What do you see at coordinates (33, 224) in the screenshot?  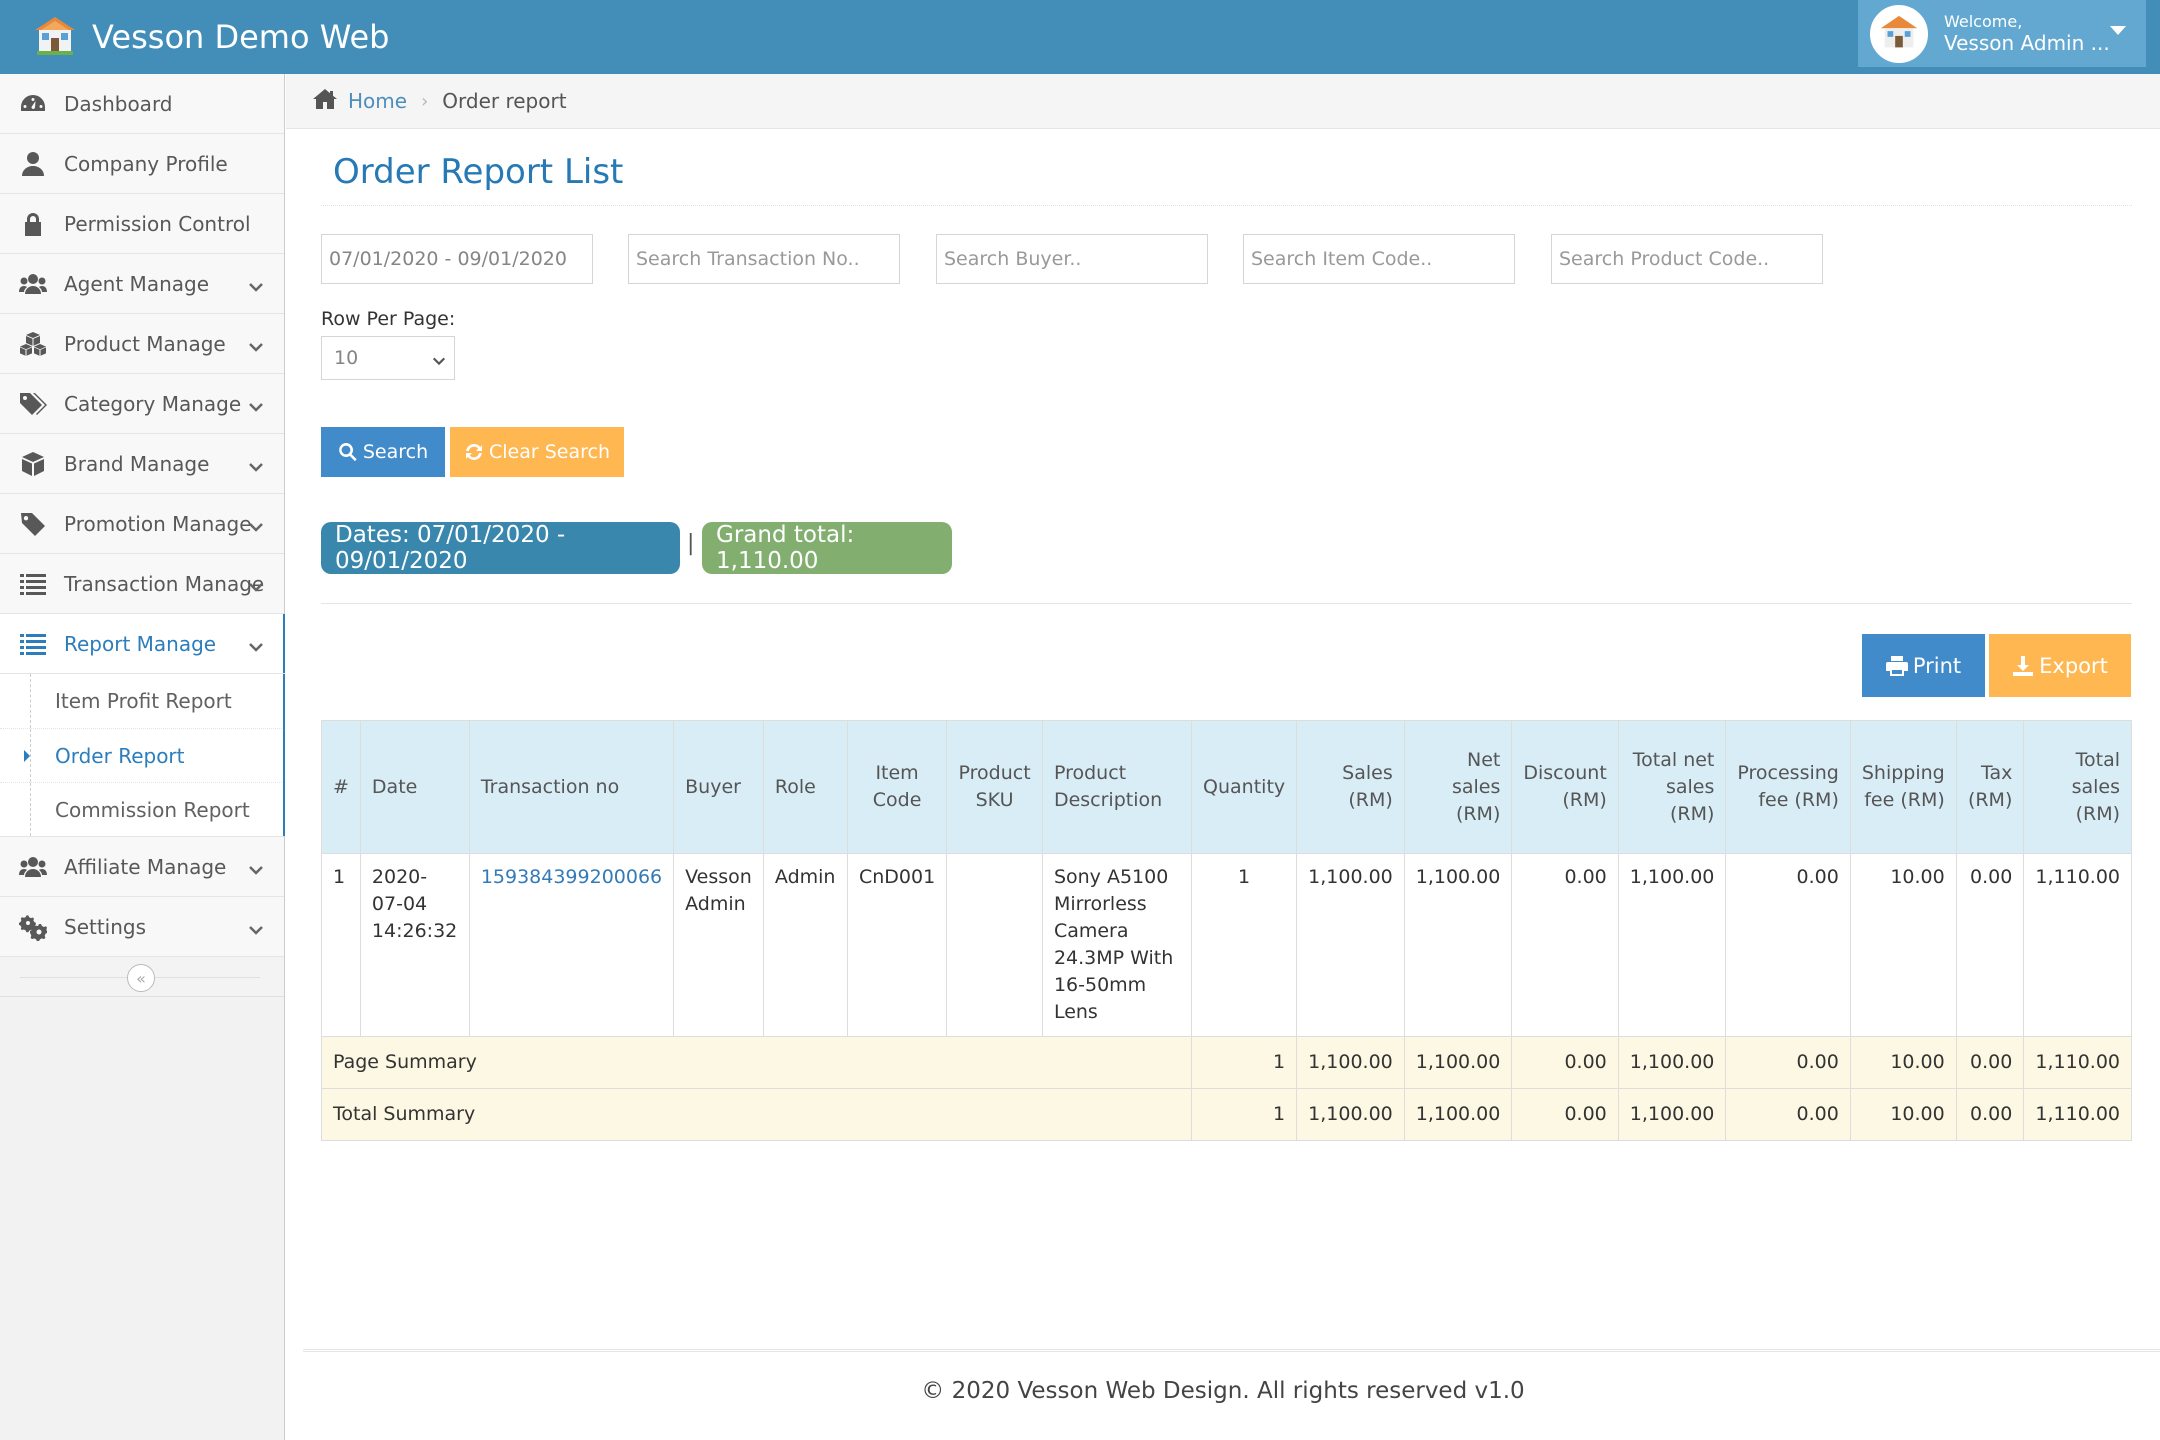 I see `lock-icon` at bounding box center [33, 224].